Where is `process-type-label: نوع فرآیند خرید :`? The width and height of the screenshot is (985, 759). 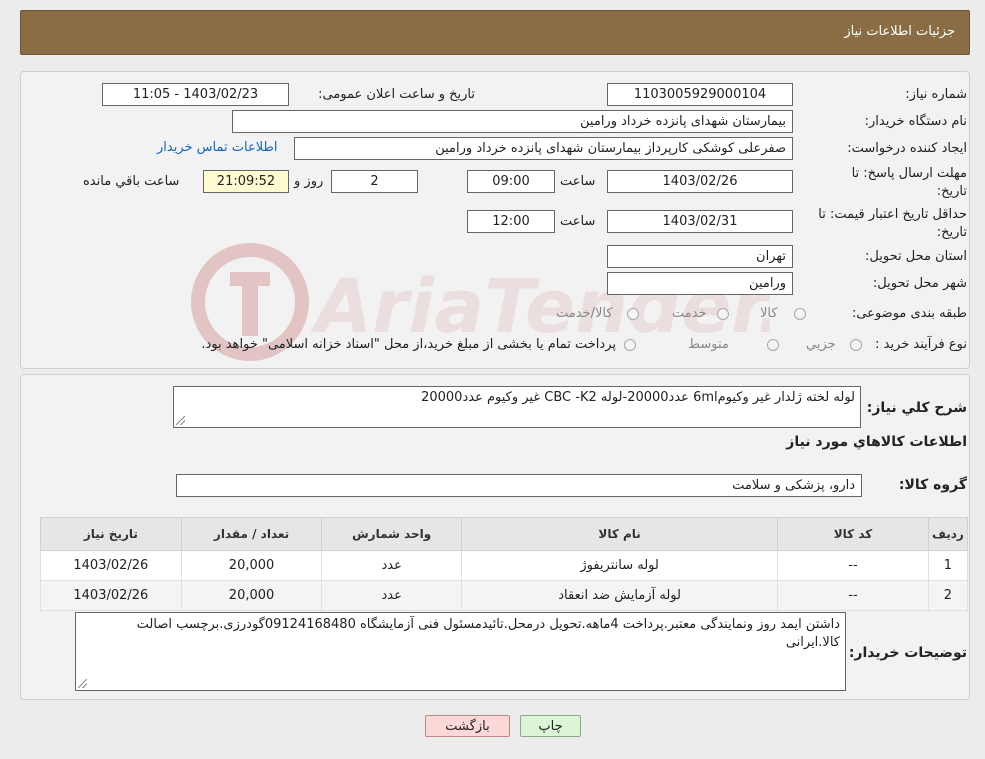 process-type-label: نوع فرآیند خرید : is located at coordinates (921, 344).